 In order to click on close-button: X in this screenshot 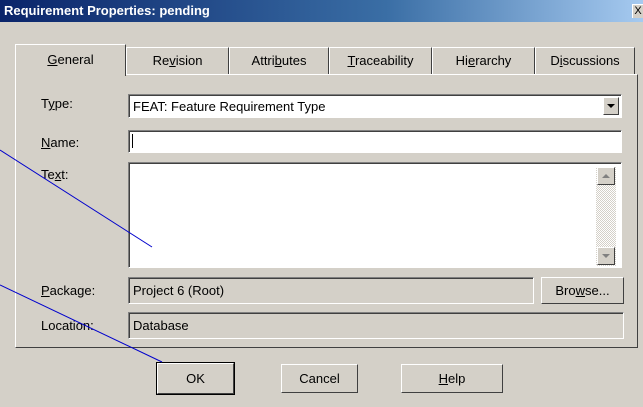, I will do `click(637, 11)`.